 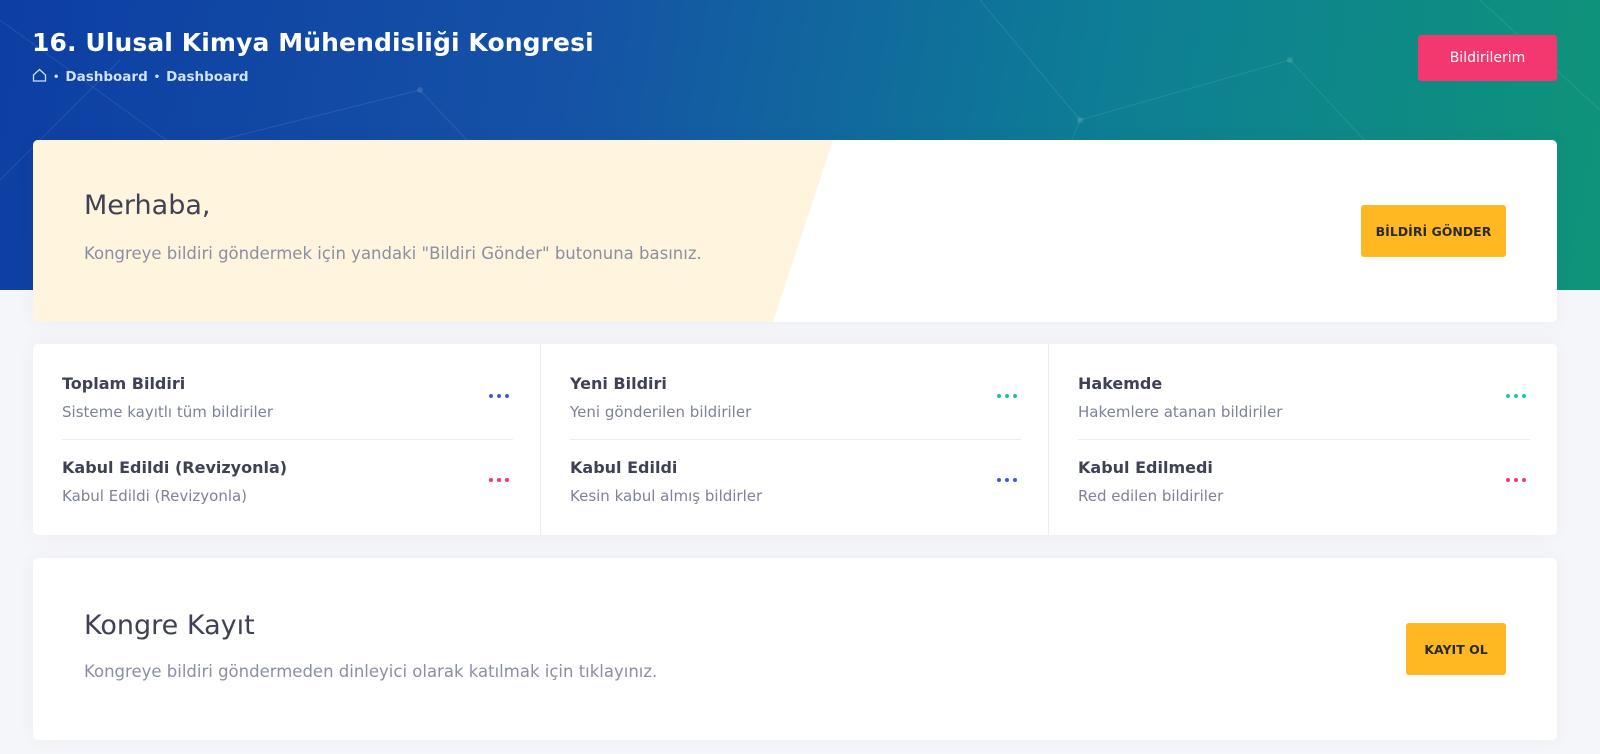 What do you see at coordinates (795, 398) in the screenshot?
I see `stat-new-submissions: Yeni Bildiri Yeni gönderilen bildiriler` at bounding box center [795, 398].